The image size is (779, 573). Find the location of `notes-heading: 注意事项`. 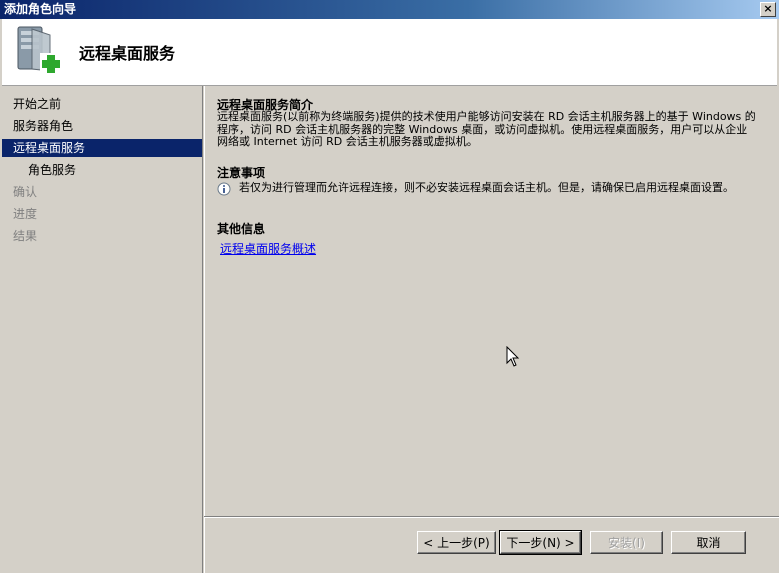

notes-heading: 注意事项 is located at coordinates (241, 173).